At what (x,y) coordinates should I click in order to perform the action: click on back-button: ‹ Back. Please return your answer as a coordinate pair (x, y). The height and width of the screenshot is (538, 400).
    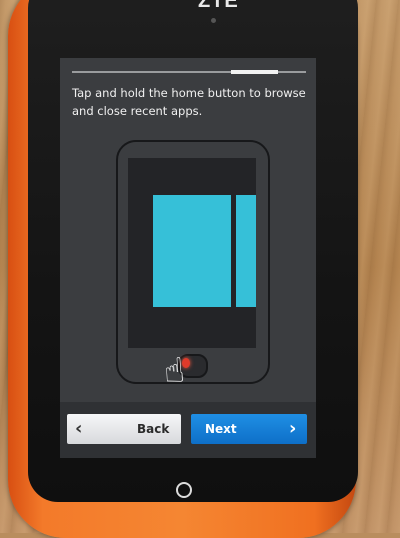
    Looking at the image, I should click on (124, 429).